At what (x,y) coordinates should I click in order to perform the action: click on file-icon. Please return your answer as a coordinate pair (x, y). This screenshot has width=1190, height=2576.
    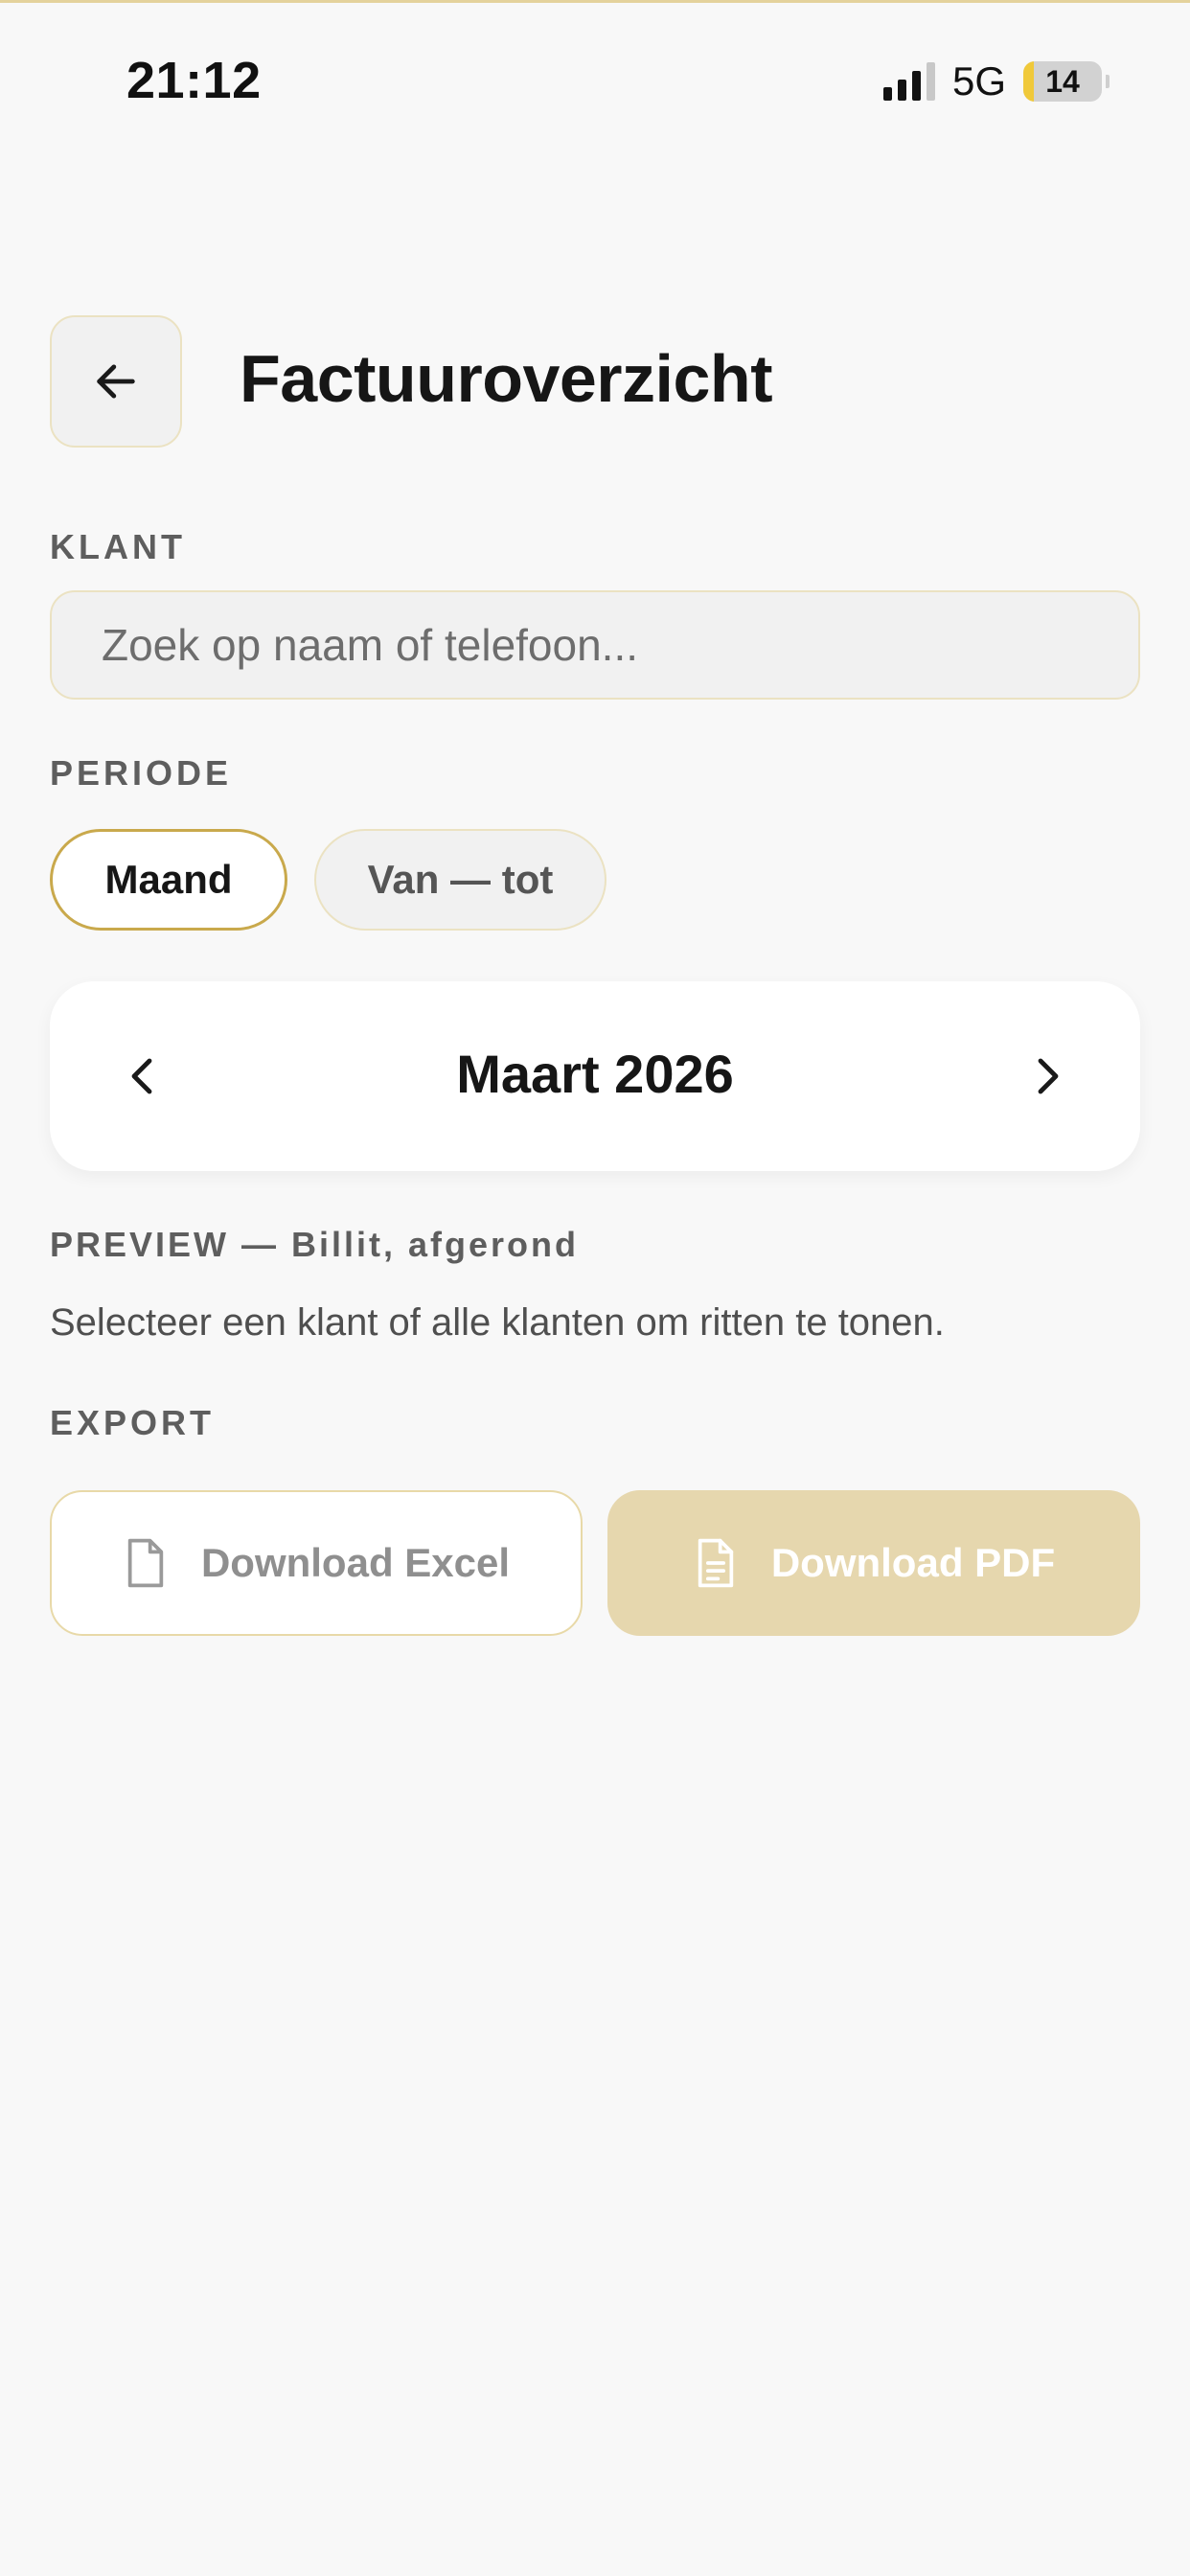
    Looking at the image, I should click on (146, 1563).